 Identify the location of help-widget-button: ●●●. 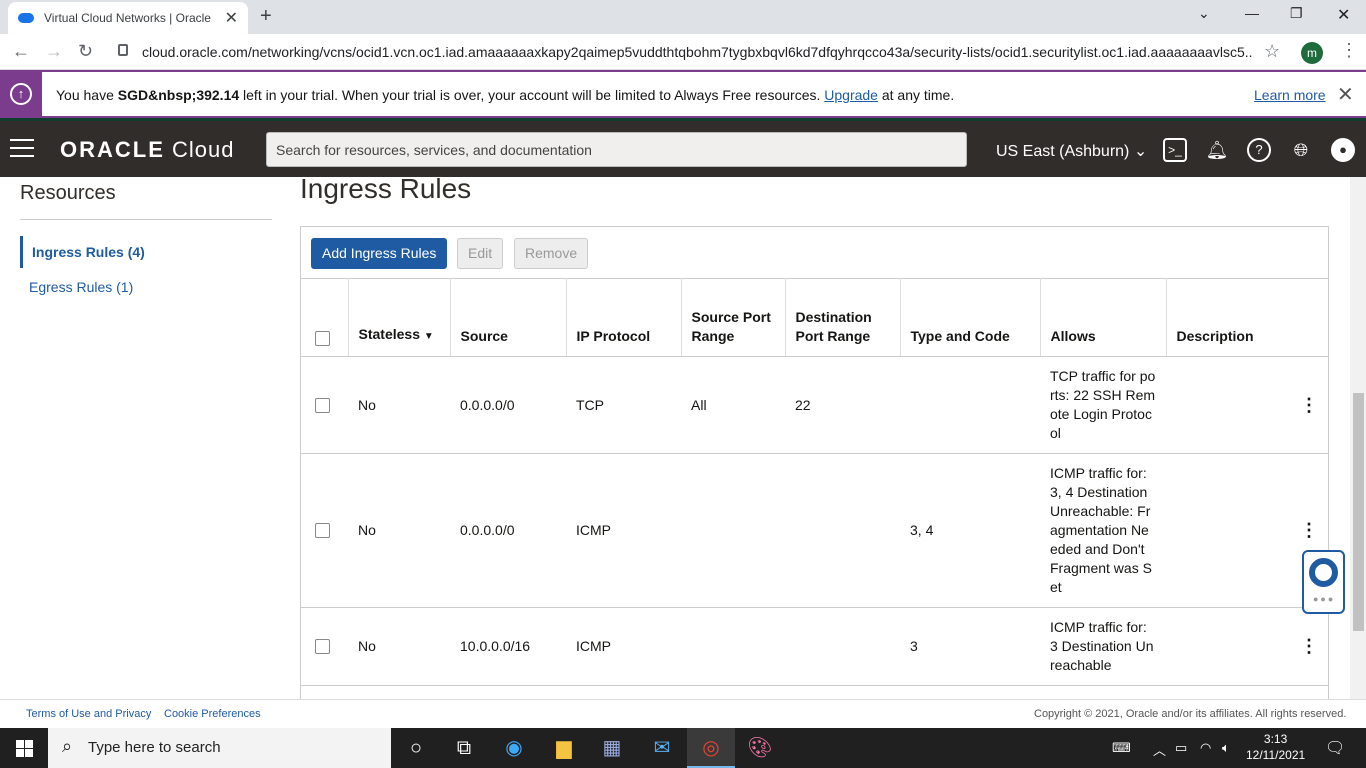
(1323, 582).